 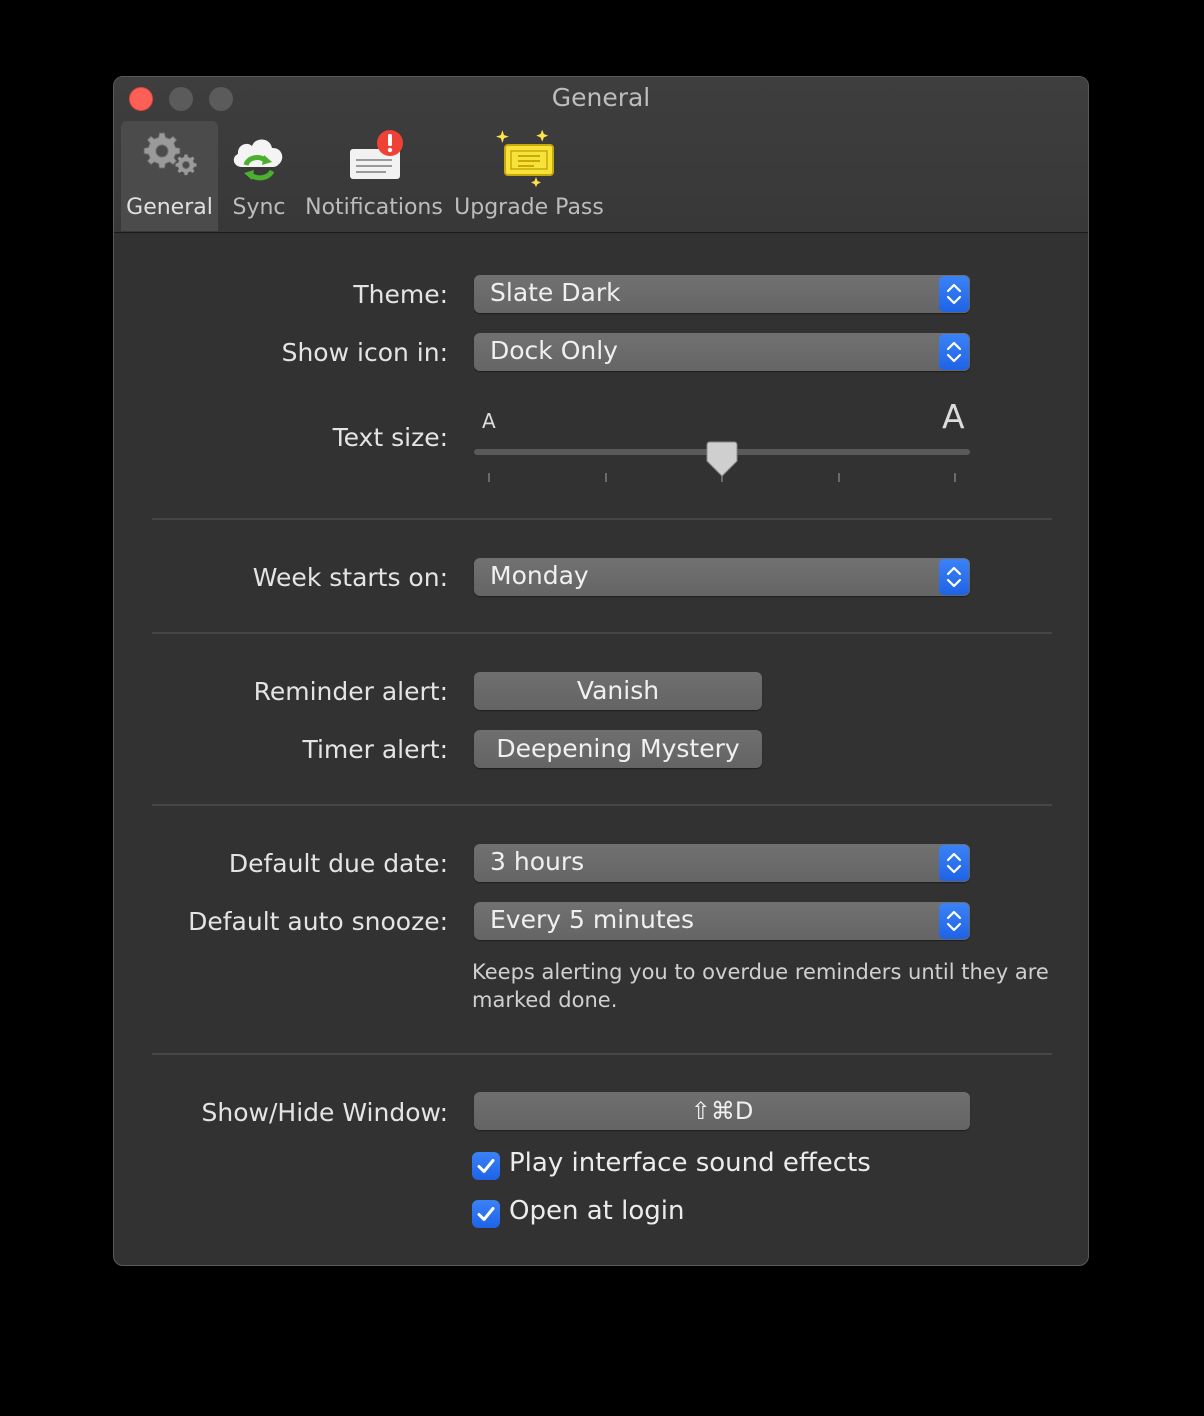 I want to click on show-icon-label: Show icon in:, so click(x=364, y=352).